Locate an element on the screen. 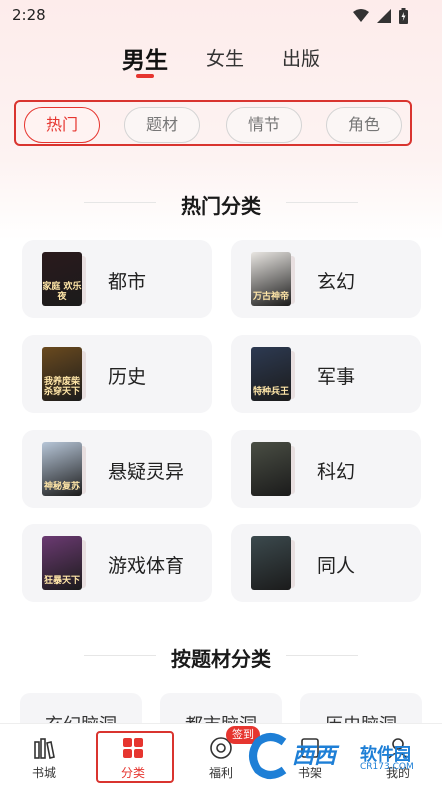 The height and width of the screenshot is (786, 442). book-cover-image: 狂暴天下 is located at coordinates (62, 563).